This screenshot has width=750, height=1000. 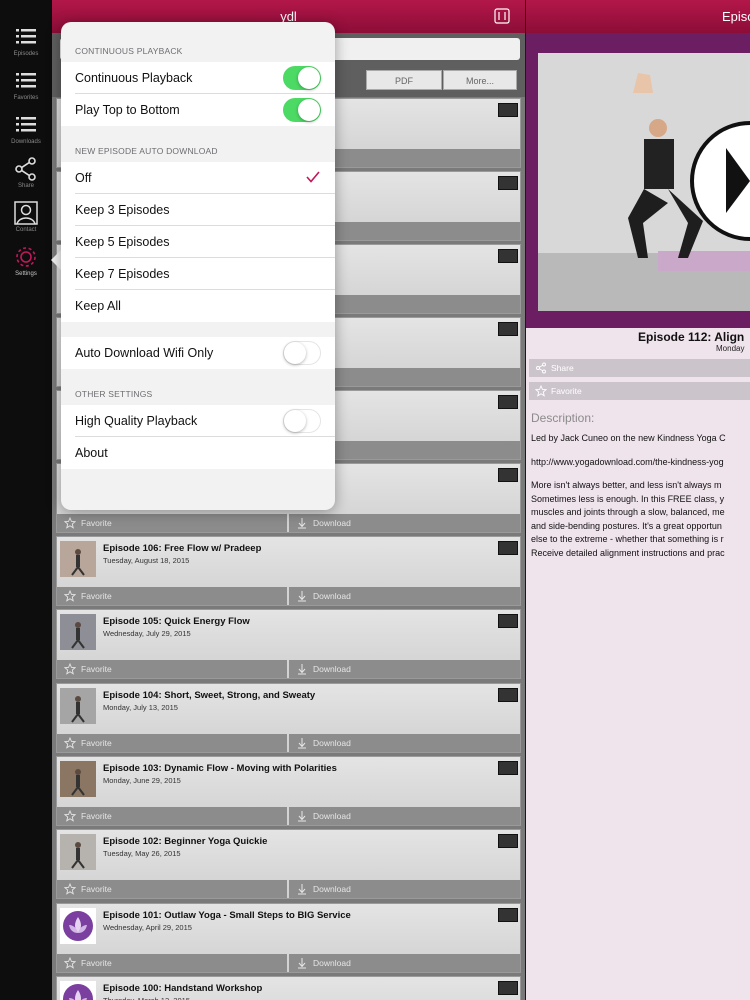 I want to click on tab-label: PDF, so click(x=404, y=81).